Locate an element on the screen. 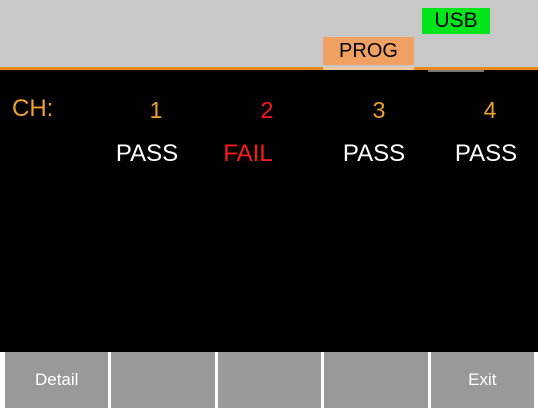 The image size is (538, 408). channel-4-number: 4 is located at coordinates (490, 110).